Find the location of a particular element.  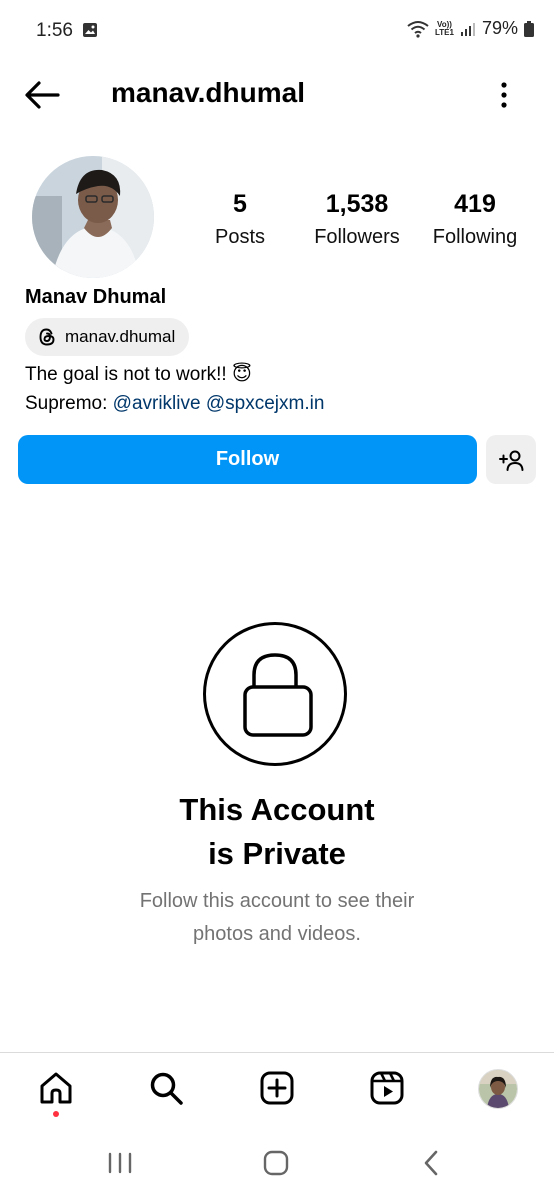

back-arrow-icon is located at coordinates (42, 95).